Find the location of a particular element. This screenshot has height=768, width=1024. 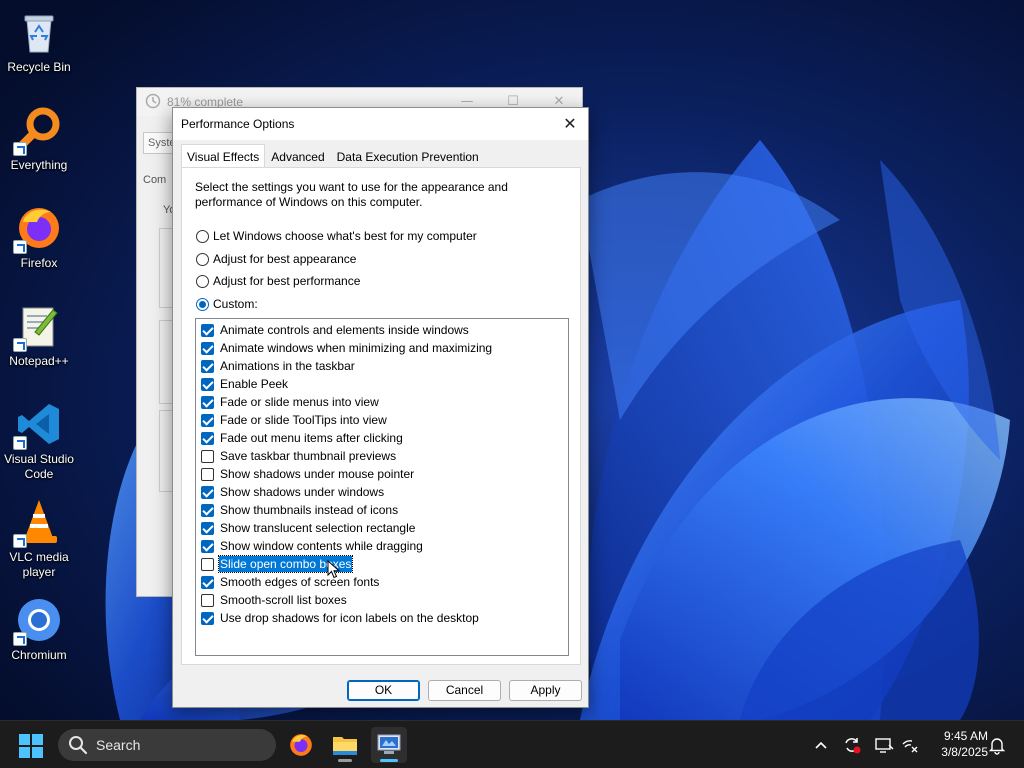

desktop-icon-vlc: VLC media player is located at coordinates (39, 539).